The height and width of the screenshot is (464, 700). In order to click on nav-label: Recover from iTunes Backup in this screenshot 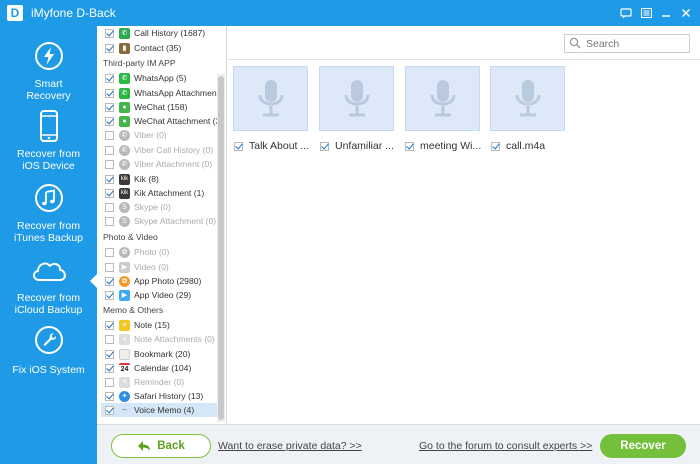, I will do `click(48, 232)`.